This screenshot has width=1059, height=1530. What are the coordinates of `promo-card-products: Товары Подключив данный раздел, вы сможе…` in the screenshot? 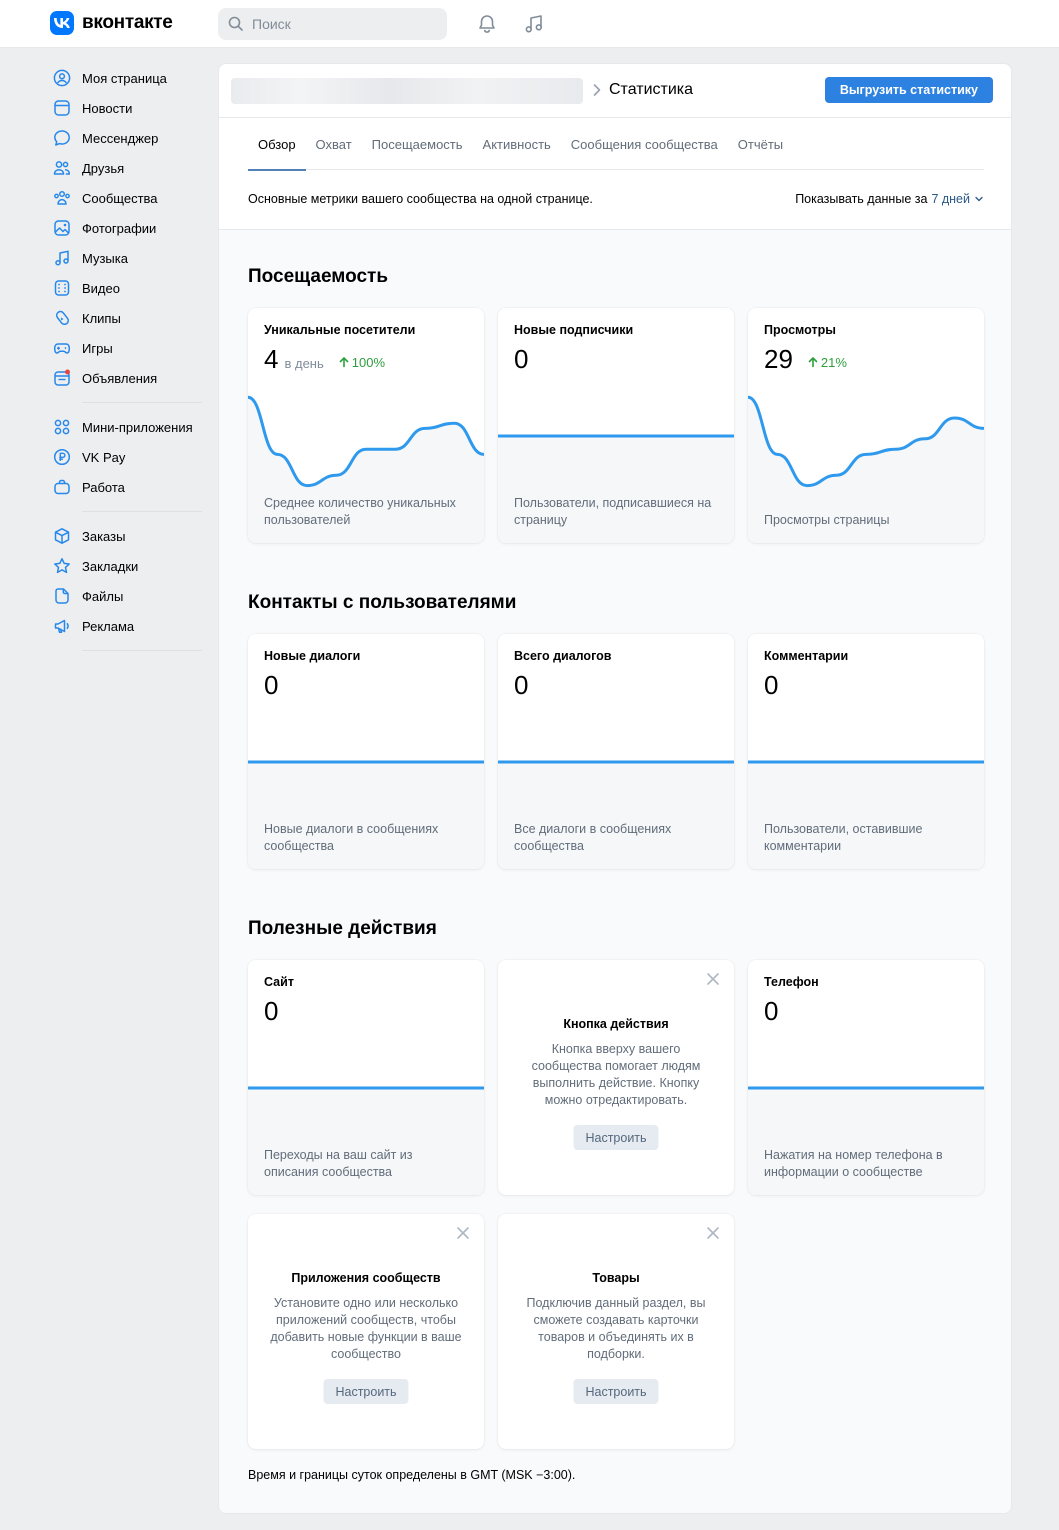 It's located at (616, 1331).